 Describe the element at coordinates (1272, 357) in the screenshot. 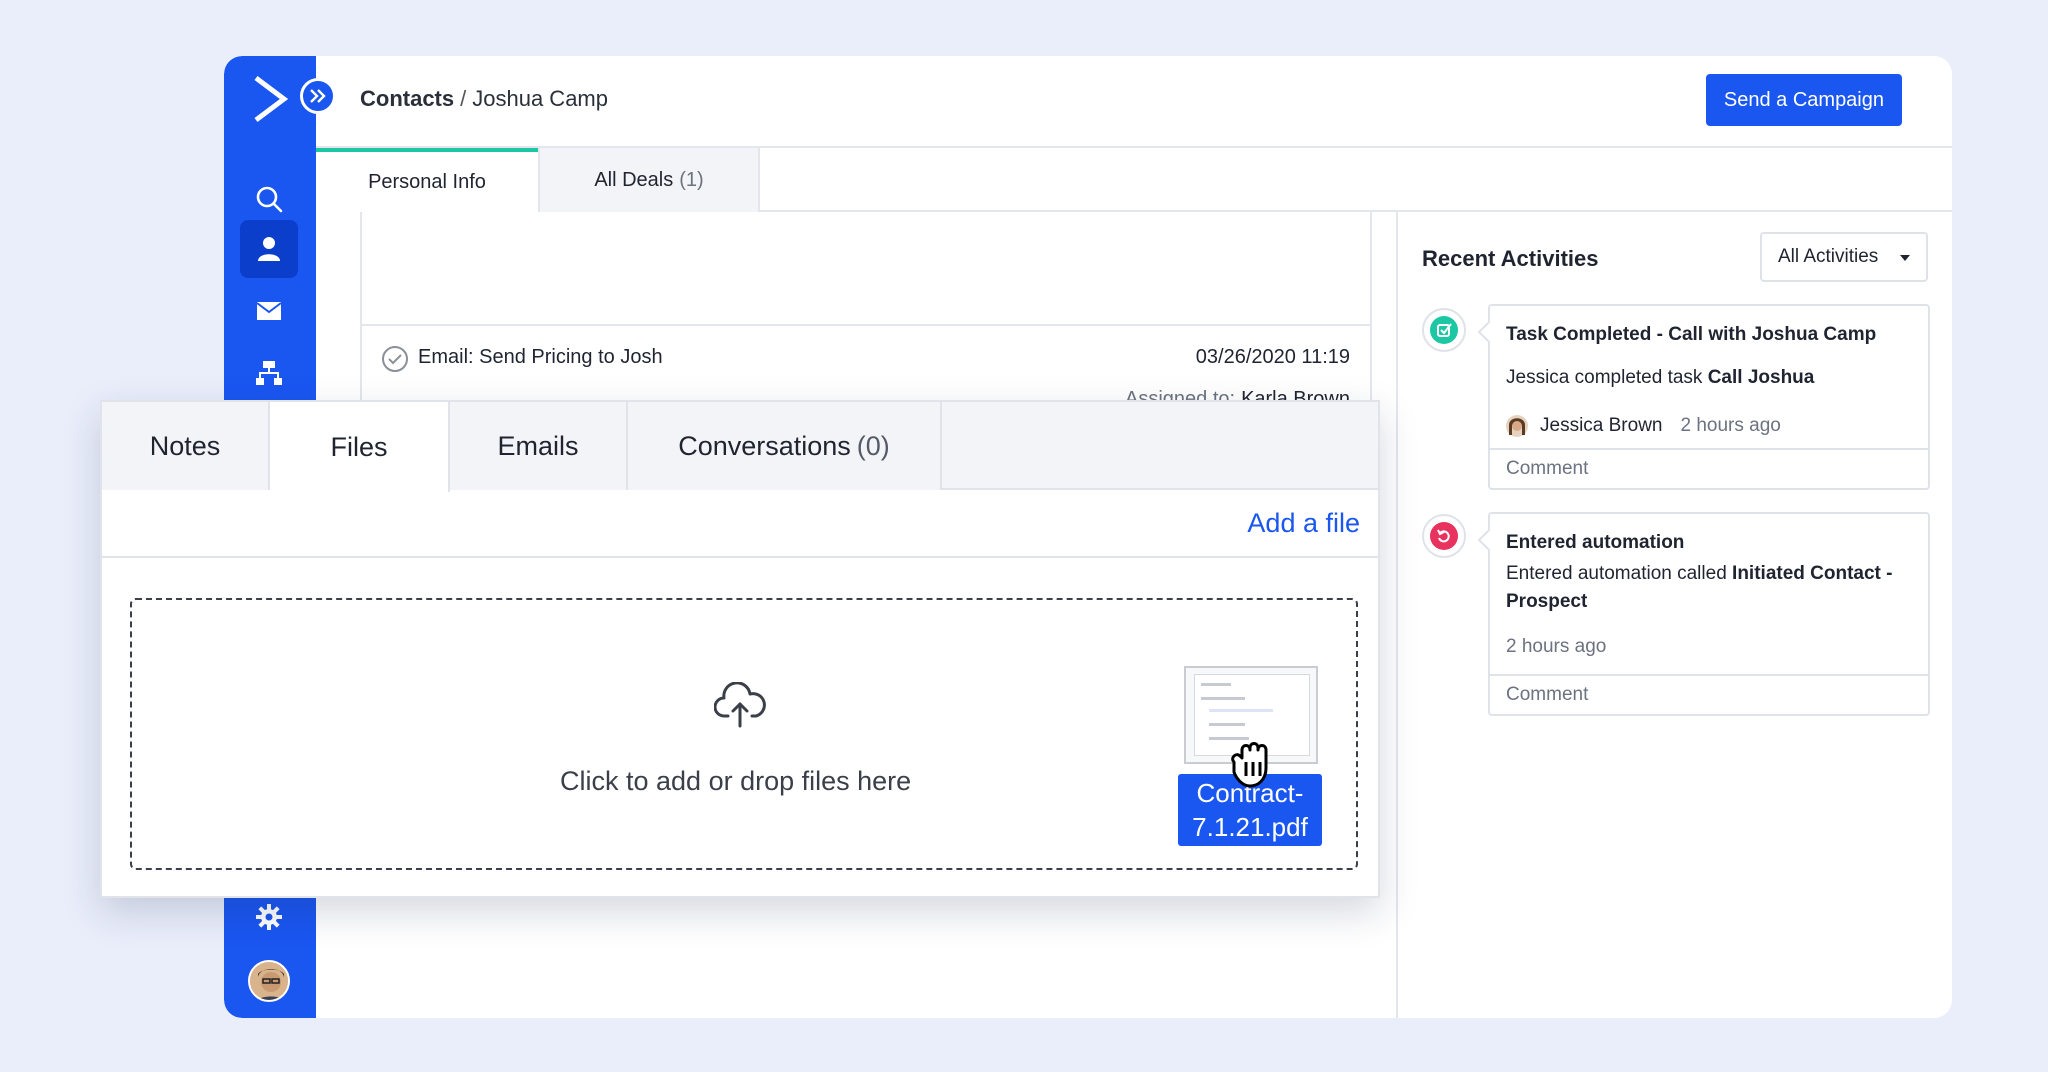

I see `task-date: 03/26/2020 11:19` at that location.